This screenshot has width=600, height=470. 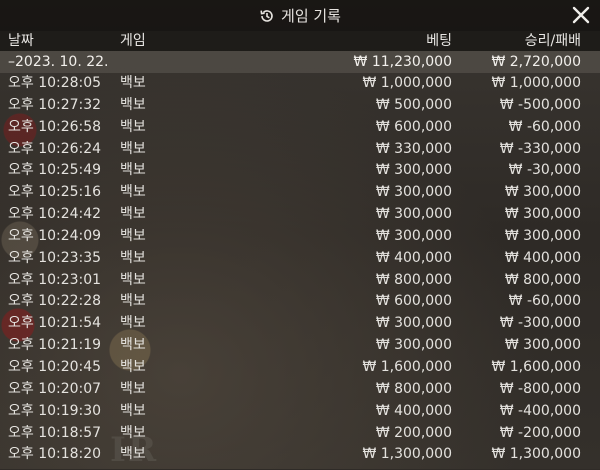 I want to click on row-winloss: ₩ -330,000, so click(x=540, y=148).